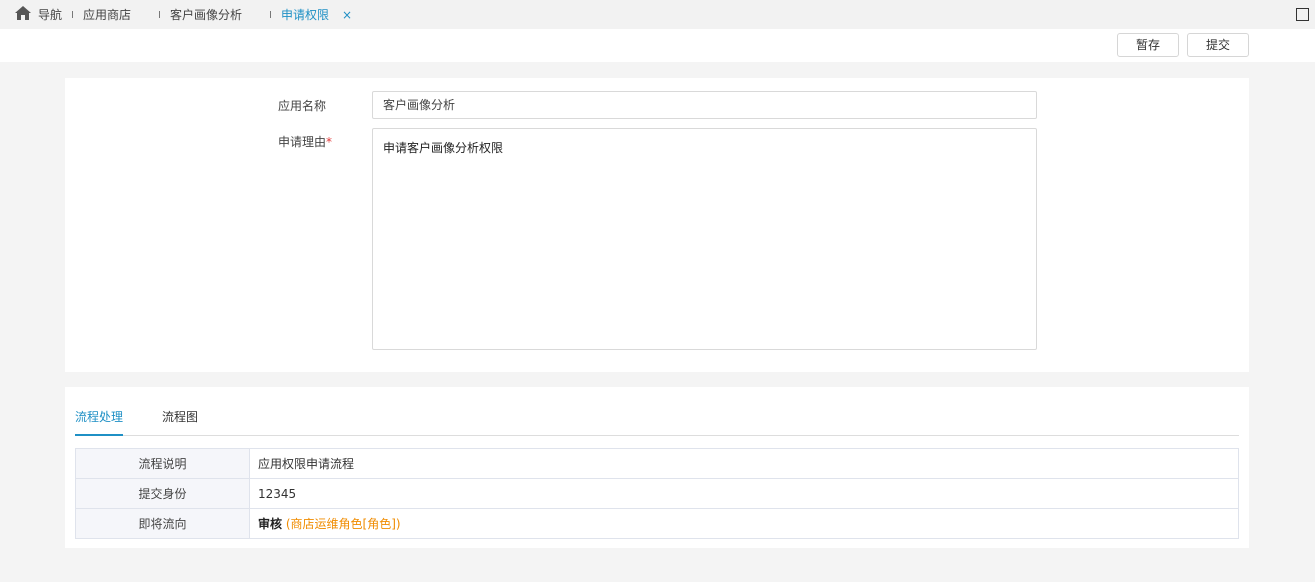 The image size is (1315, 582). Describe the element at coordinates (343, 524) in the screenshot. I see `next-step-role: (商店运维角色[角色])` at that location.